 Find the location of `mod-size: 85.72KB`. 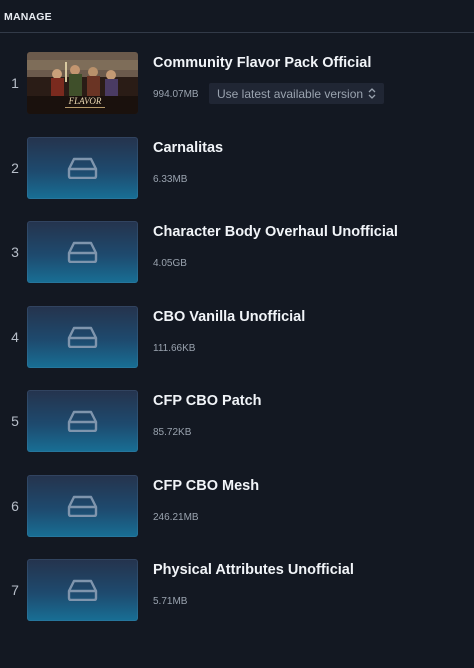

mod-size: 85.72KB is located at coordinates (172, 432).